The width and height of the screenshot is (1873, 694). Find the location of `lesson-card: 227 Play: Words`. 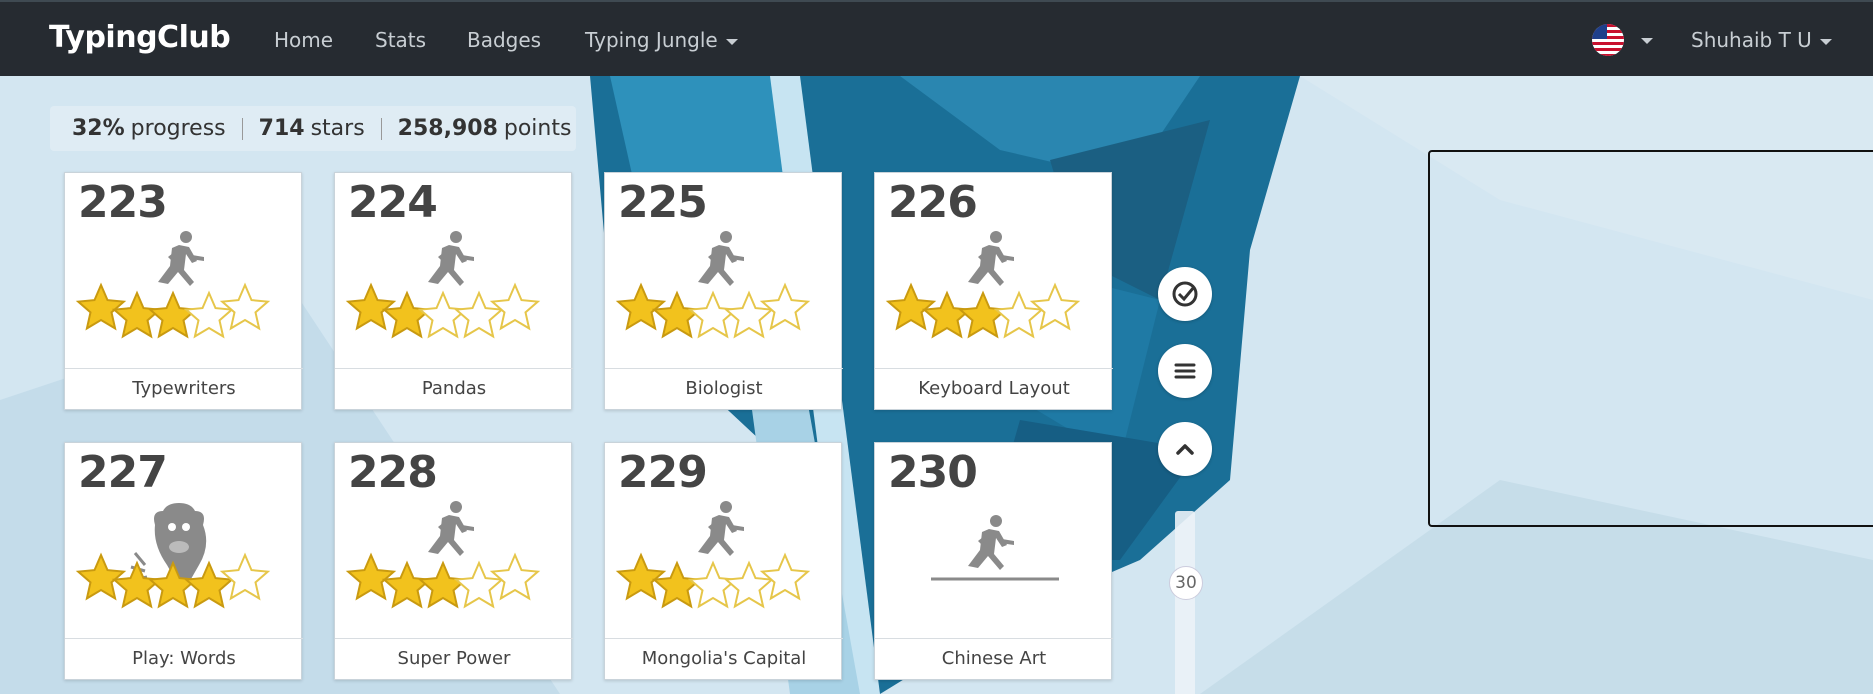

lesson-card: 227 Play: Words is located at coordinates (183, 561).